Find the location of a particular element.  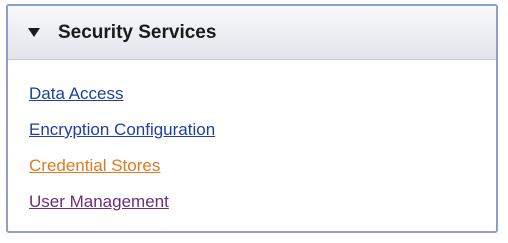

encryption-configuration-link: Encryption Configuration is located at coordinates (262, 138).